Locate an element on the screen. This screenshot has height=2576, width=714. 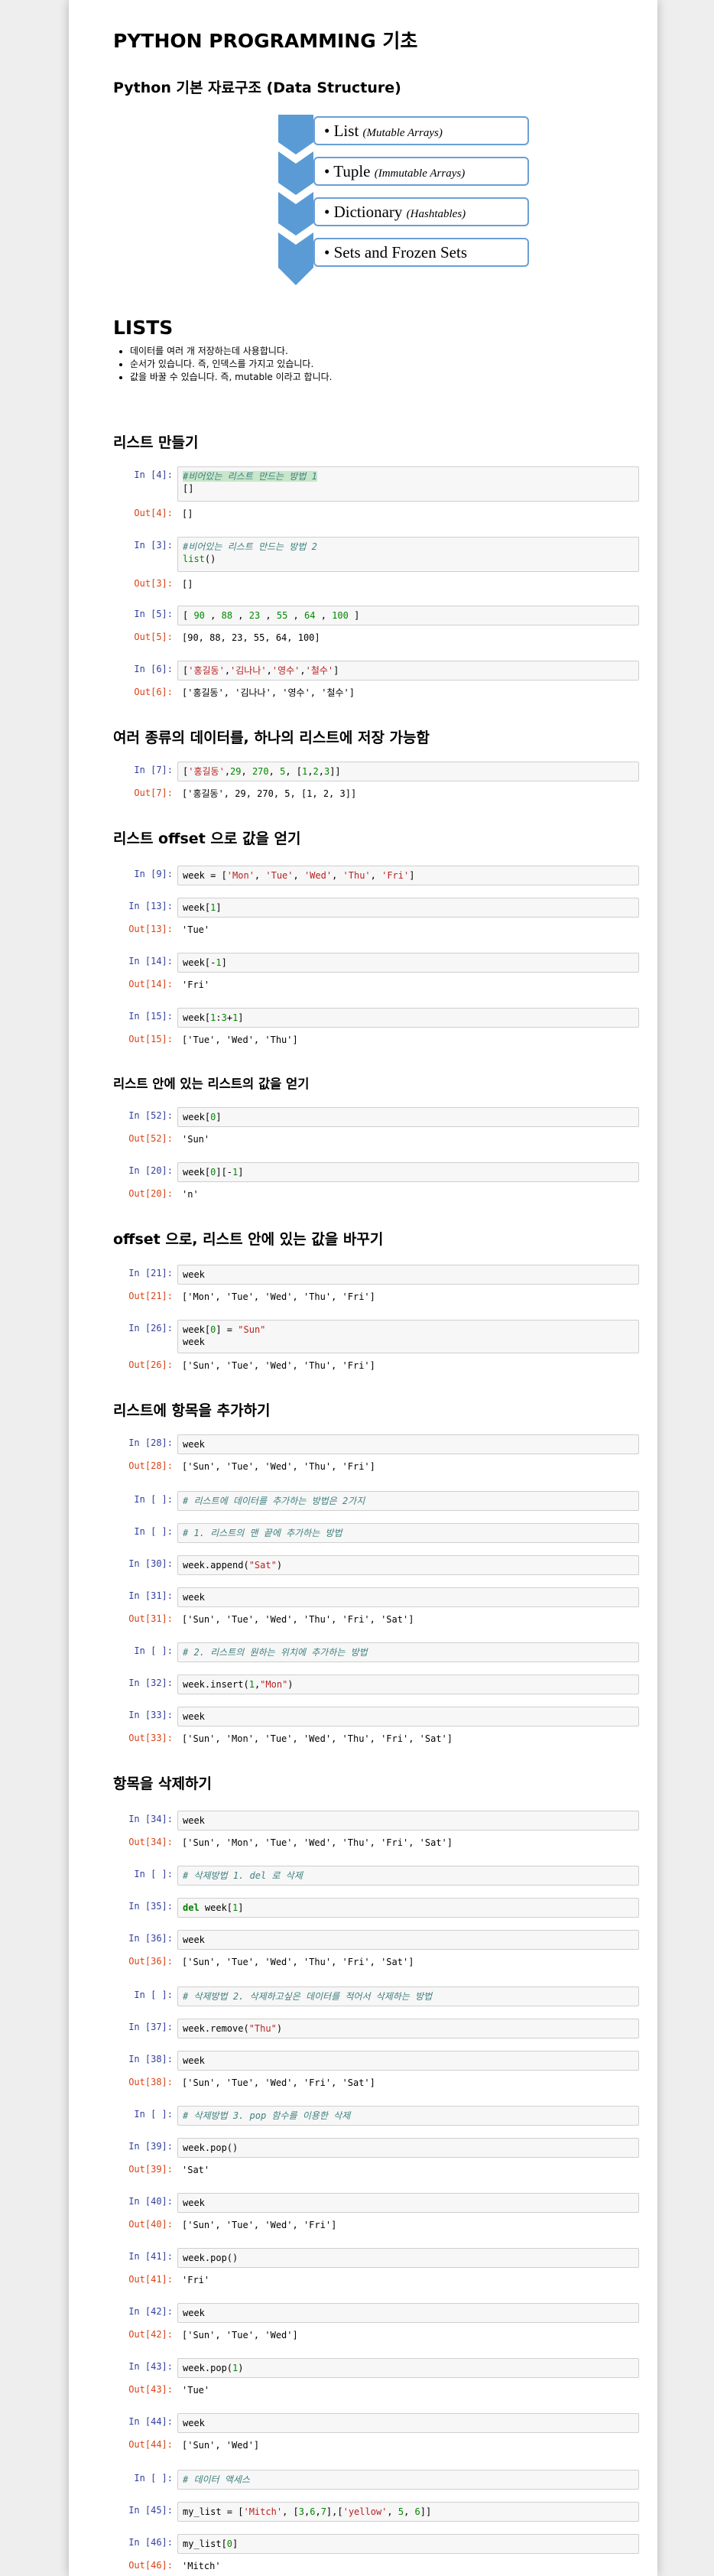
code-output: 'Sat' is located at coordinates (196, 2170).